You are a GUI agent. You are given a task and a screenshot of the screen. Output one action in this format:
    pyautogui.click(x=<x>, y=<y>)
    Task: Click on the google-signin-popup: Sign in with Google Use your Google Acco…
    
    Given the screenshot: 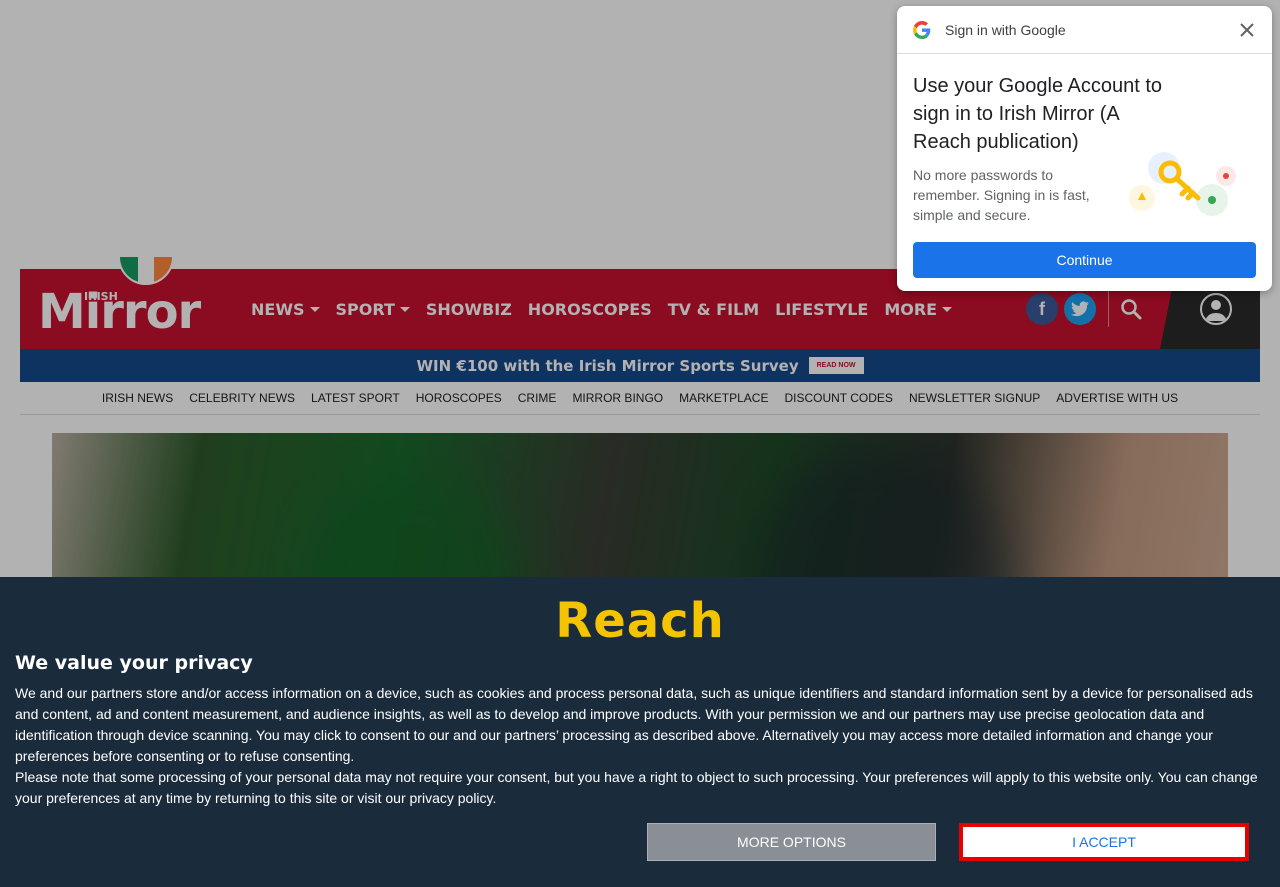 What is the action you would take?
    pyautogui.click(x=1084, y=148)
    